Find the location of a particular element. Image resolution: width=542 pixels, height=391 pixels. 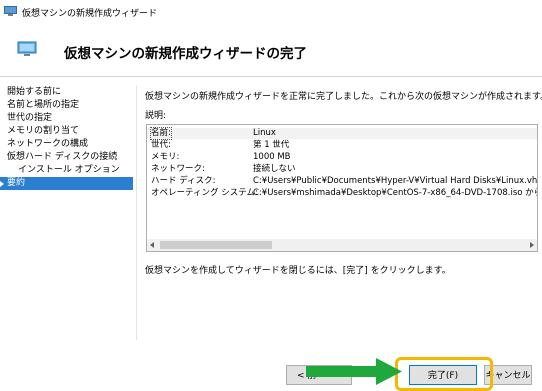

step-virtual-disk: 仮想ハード ディスクの接続 is located at coordinates (66, 157).